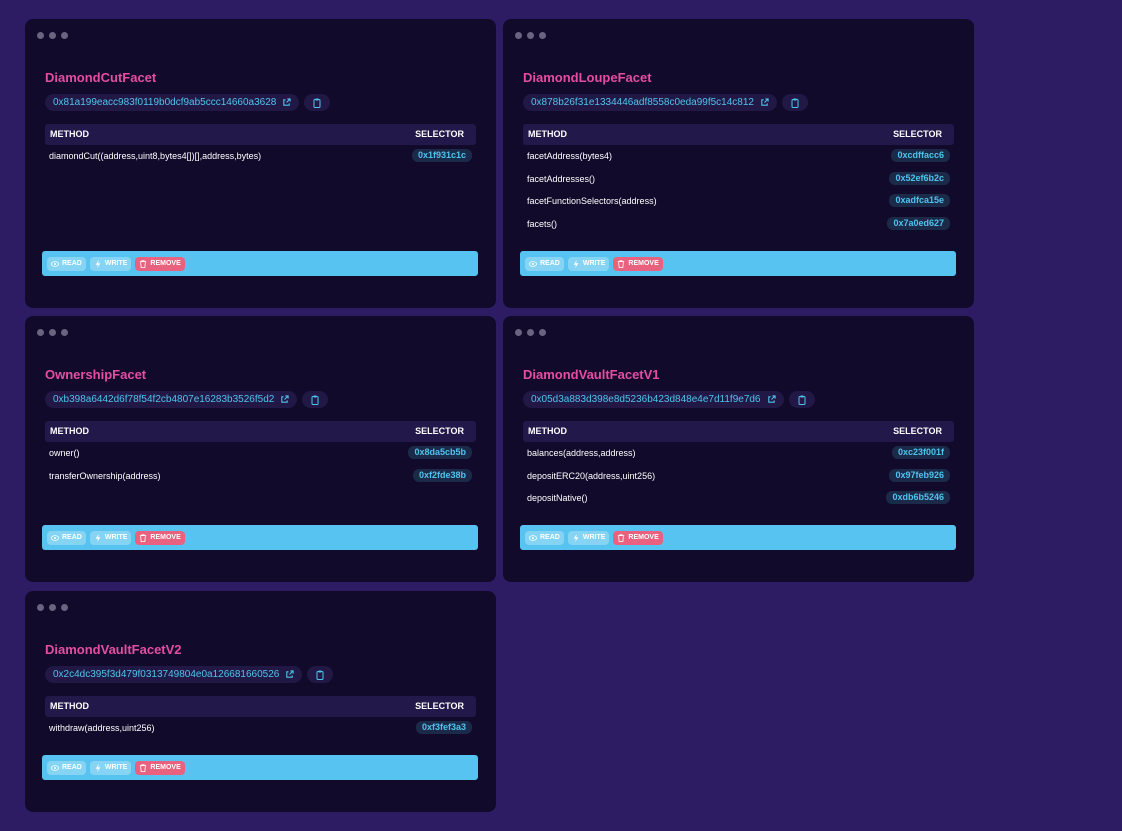 The width and height of the screenshot is (1122, 831). Describe the element at coordinates (918, 223) in the screenshot. I see `selector-badge: 0x7a0ed627` at that location.